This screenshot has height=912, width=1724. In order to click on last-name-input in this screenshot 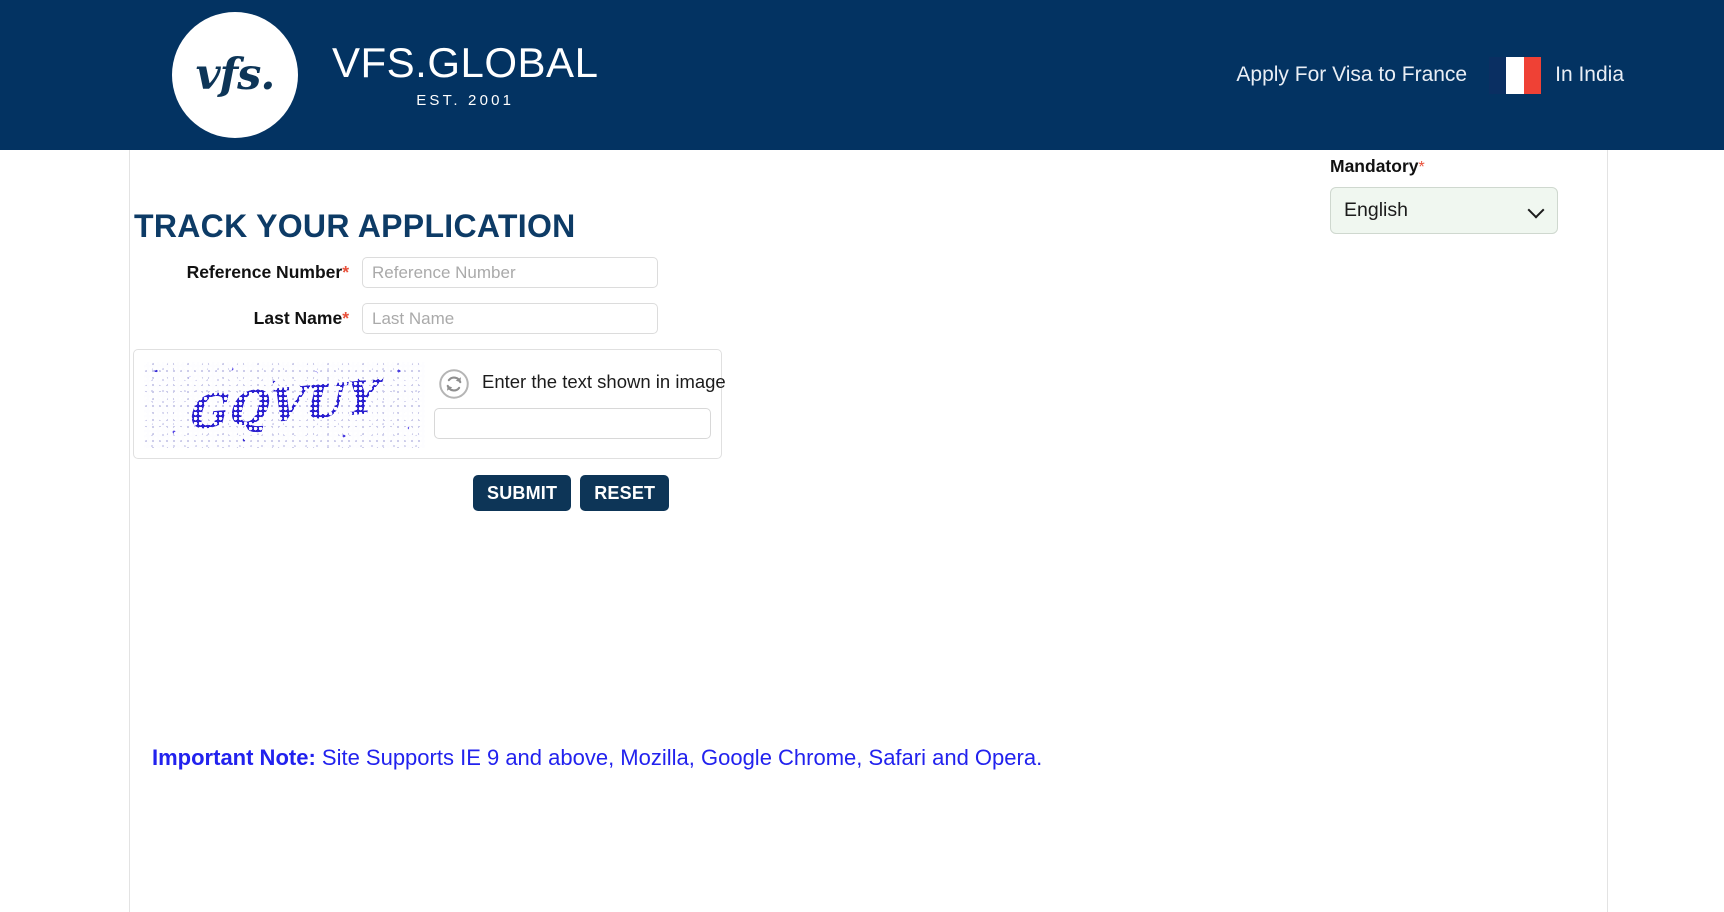, I will do `click(510, 318)`.